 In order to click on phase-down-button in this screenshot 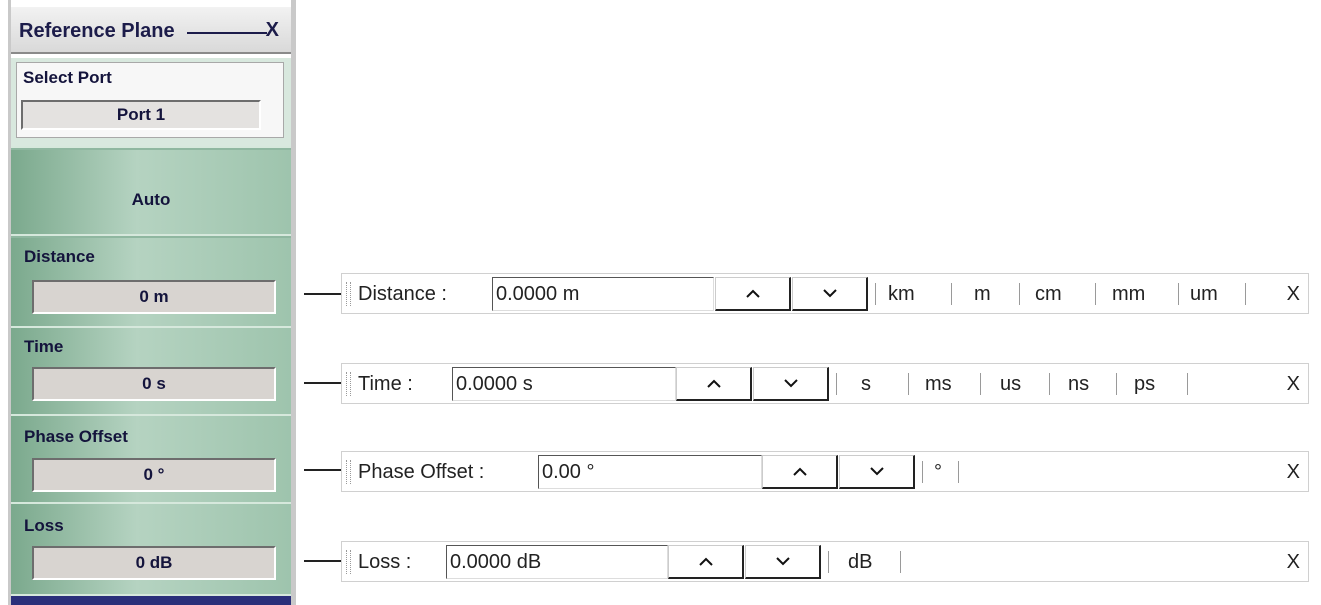, I will do `click(877, 472)`.